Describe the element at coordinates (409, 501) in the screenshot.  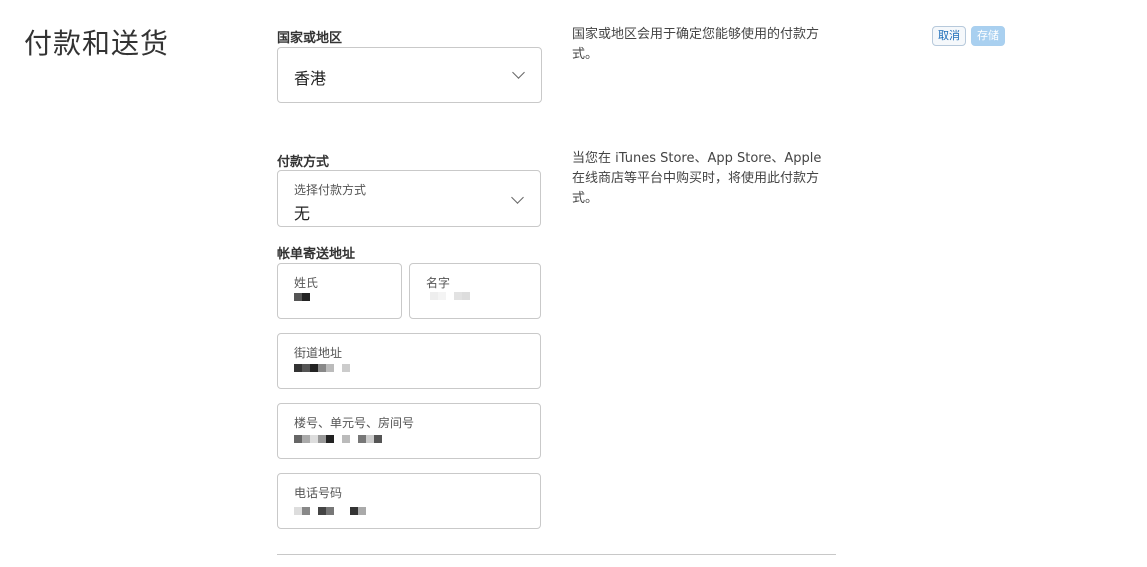
I see `phone-number-field: 电话号码` at that location.